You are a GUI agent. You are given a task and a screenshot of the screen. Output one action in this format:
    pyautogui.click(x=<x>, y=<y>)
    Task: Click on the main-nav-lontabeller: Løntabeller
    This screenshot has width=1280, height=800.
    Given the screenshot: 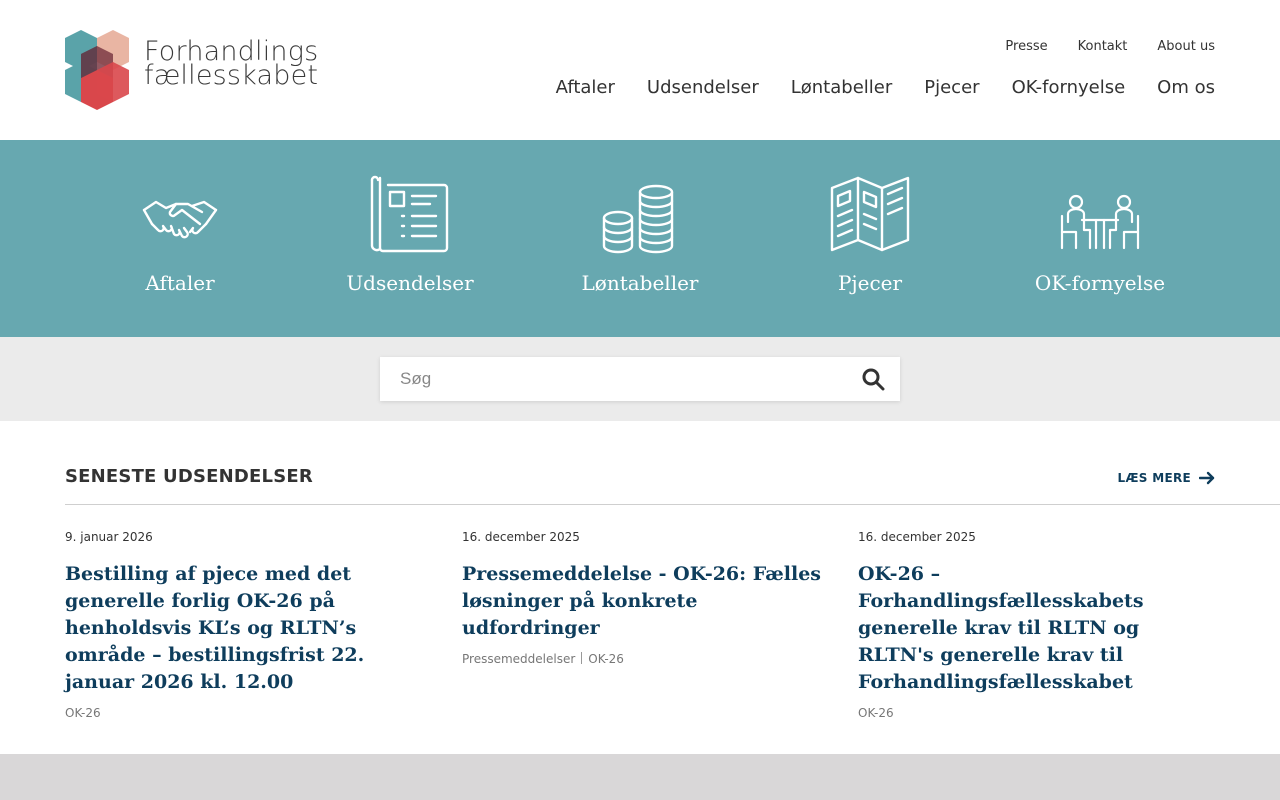 What is the action you would take?
    pyautogui.click(x=842, y=87)
    